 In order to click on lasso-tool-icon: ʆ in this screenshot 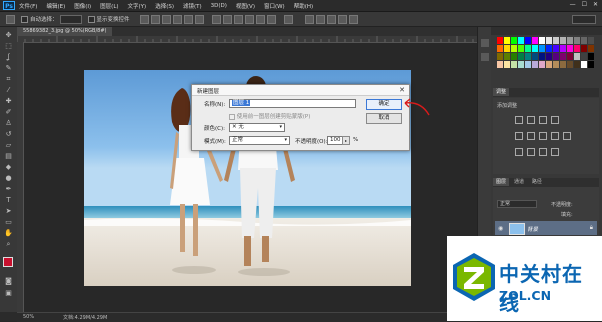, I will do `click(8, 57)`.